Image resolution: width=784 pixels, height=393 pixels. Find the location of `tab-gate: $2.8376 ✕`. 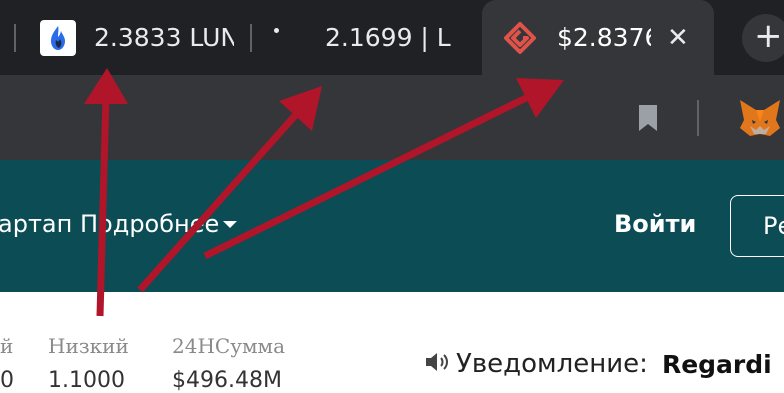

tab-gate: $2.8376 ✕ is located at coordinates (605, 37).